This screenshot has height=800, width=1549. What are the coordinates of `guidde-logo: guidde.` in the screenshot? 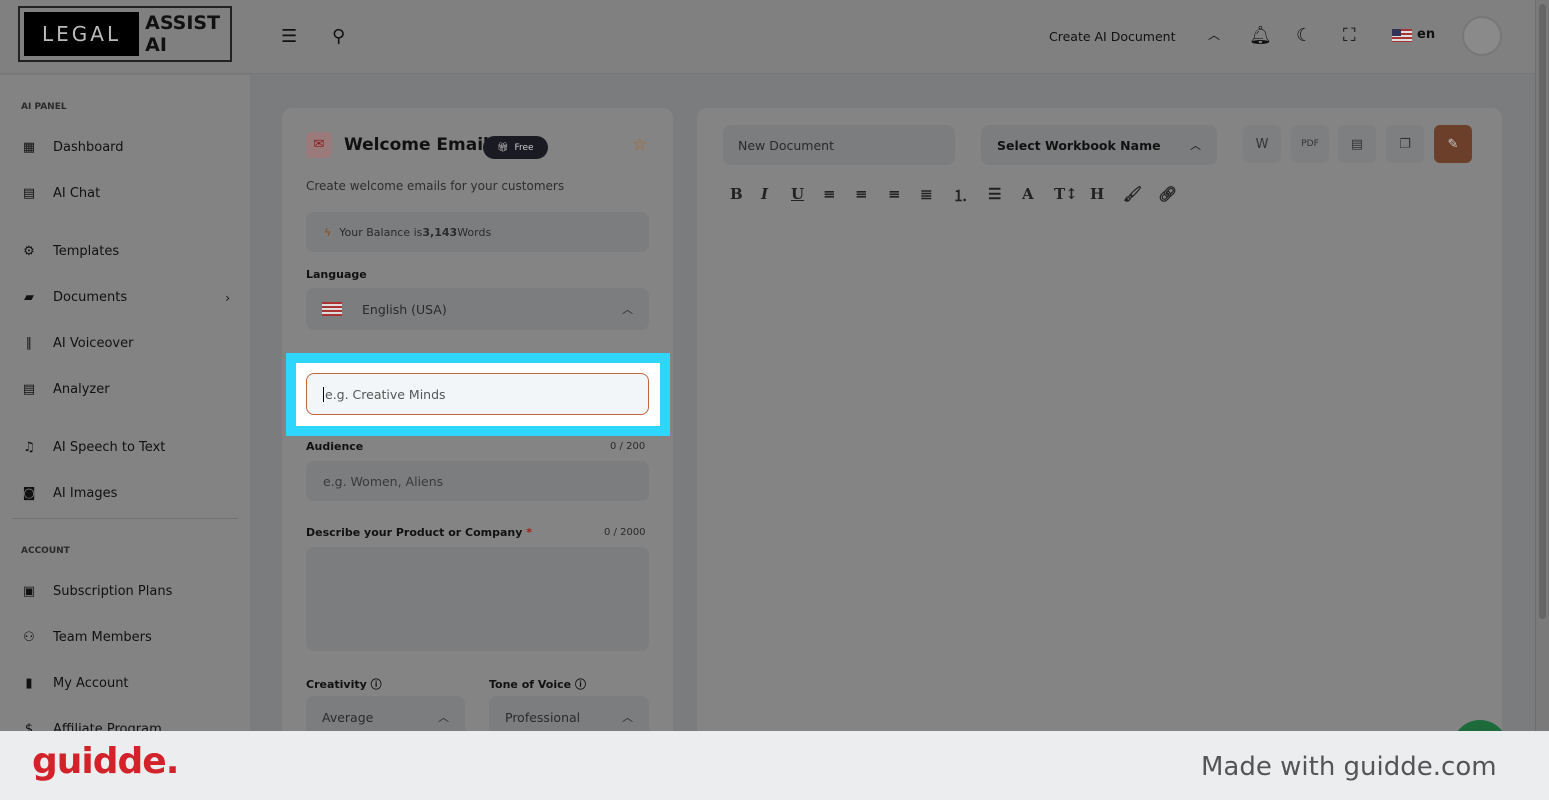 It's located at (105, 761).